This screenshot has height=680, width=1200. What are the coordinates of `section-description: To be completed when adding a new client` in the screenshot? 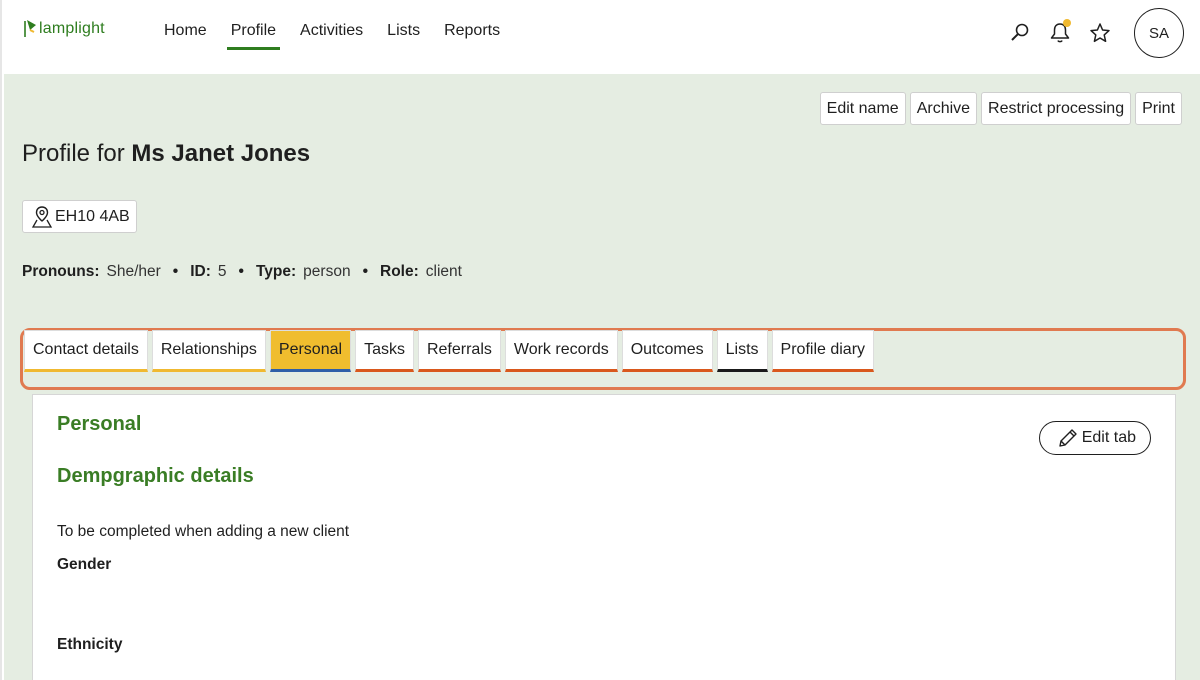 It's located at (203, 531).